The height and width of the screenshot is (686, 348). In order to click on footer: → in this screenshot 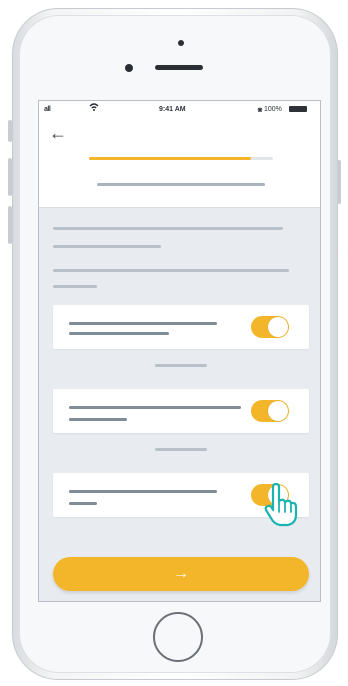, I will do `click(179, 572)`.